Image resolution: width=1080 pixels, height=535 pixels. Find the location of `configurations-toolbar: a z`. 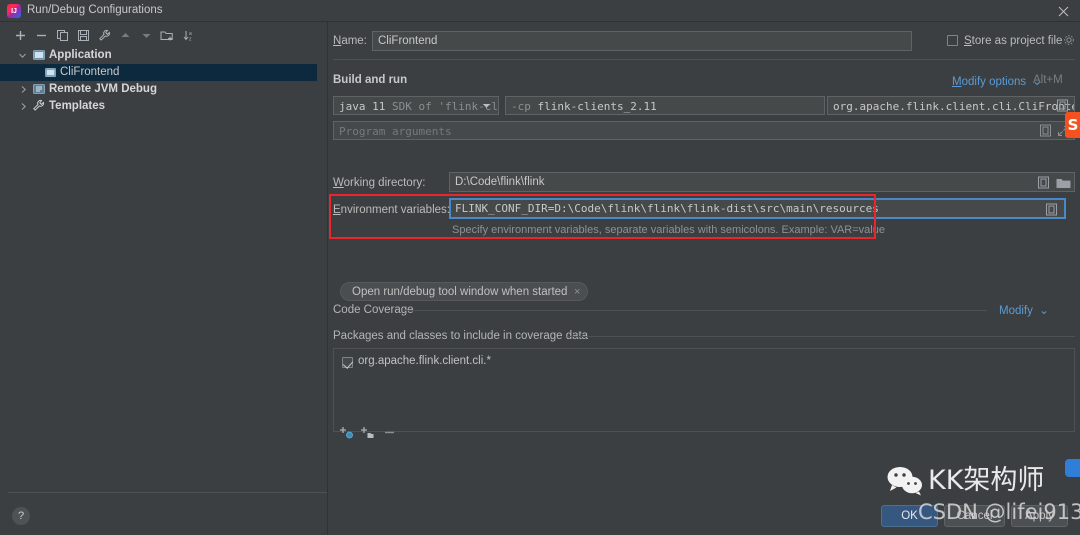

configurations-toolbar: a z is located at coordinates (163, 35).